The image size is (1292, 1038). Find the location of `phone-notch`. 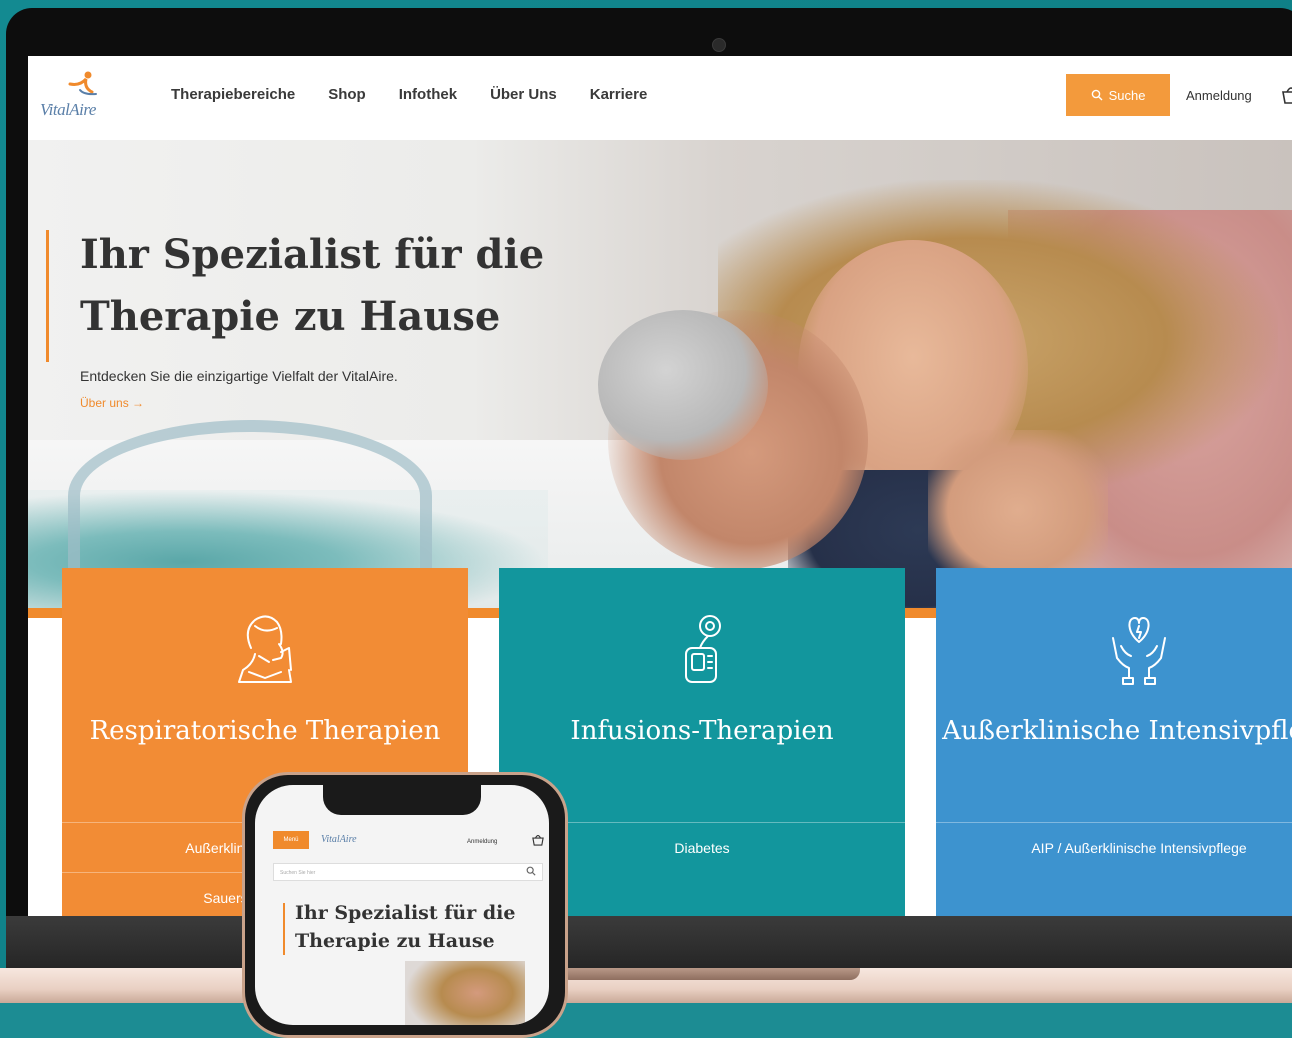

phone-notch is located at coordinates (402, 800).